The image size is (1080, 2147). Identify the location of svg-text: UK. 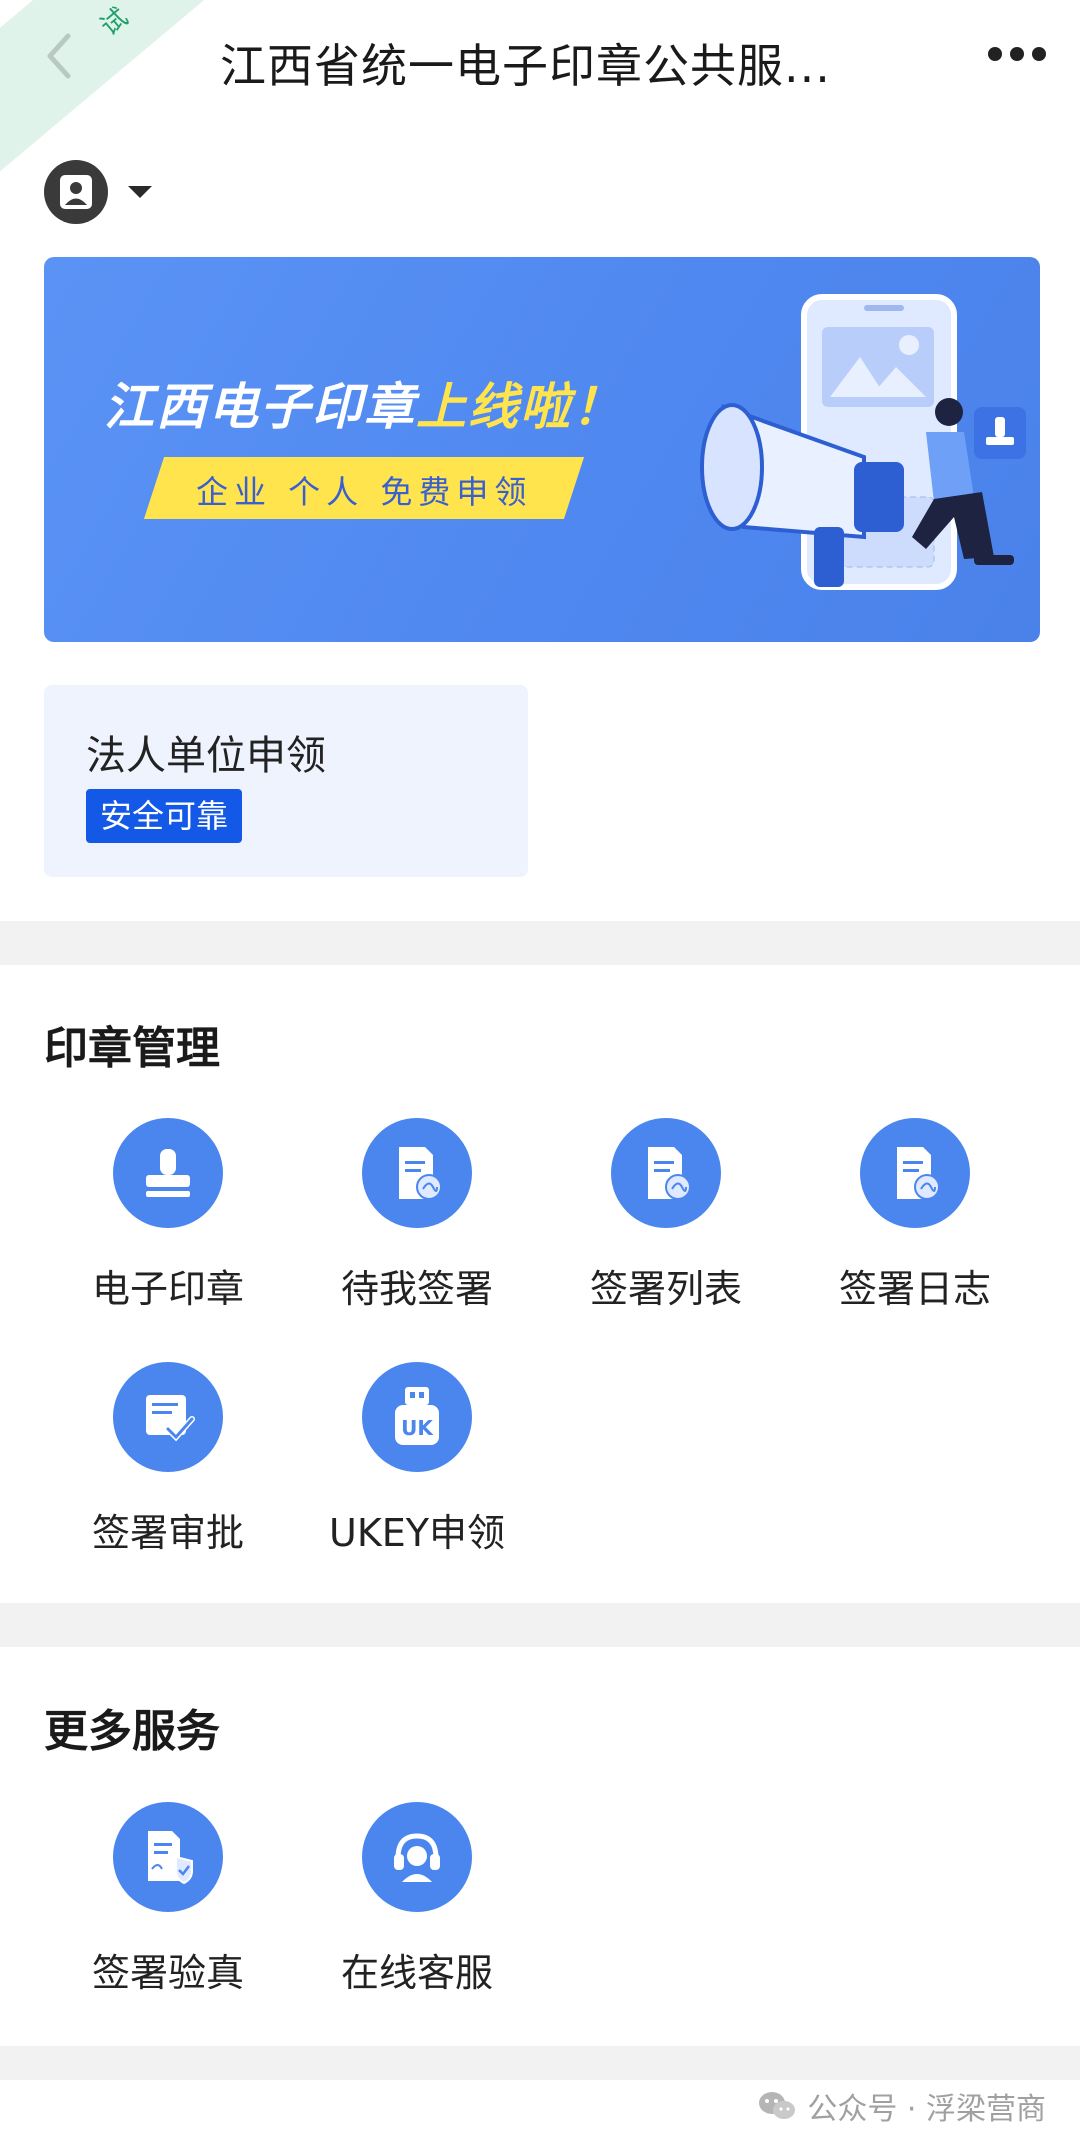
(417, 1428).